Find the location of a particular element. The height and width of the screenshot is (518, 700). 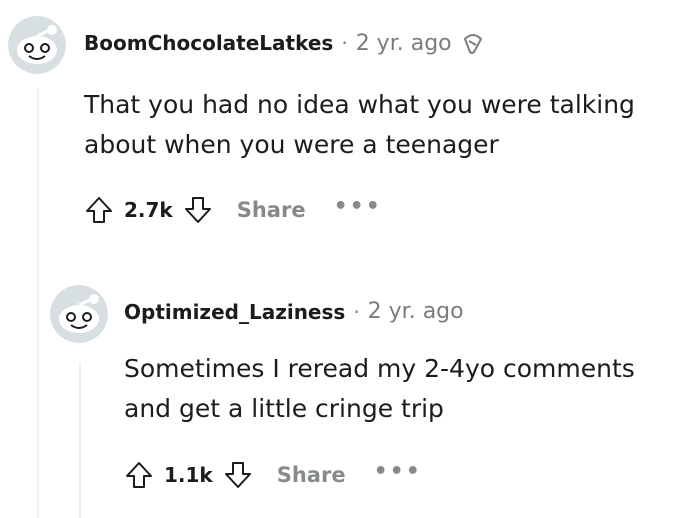

username: BoomChocolateLatkes is located at coordinates (208, 43).